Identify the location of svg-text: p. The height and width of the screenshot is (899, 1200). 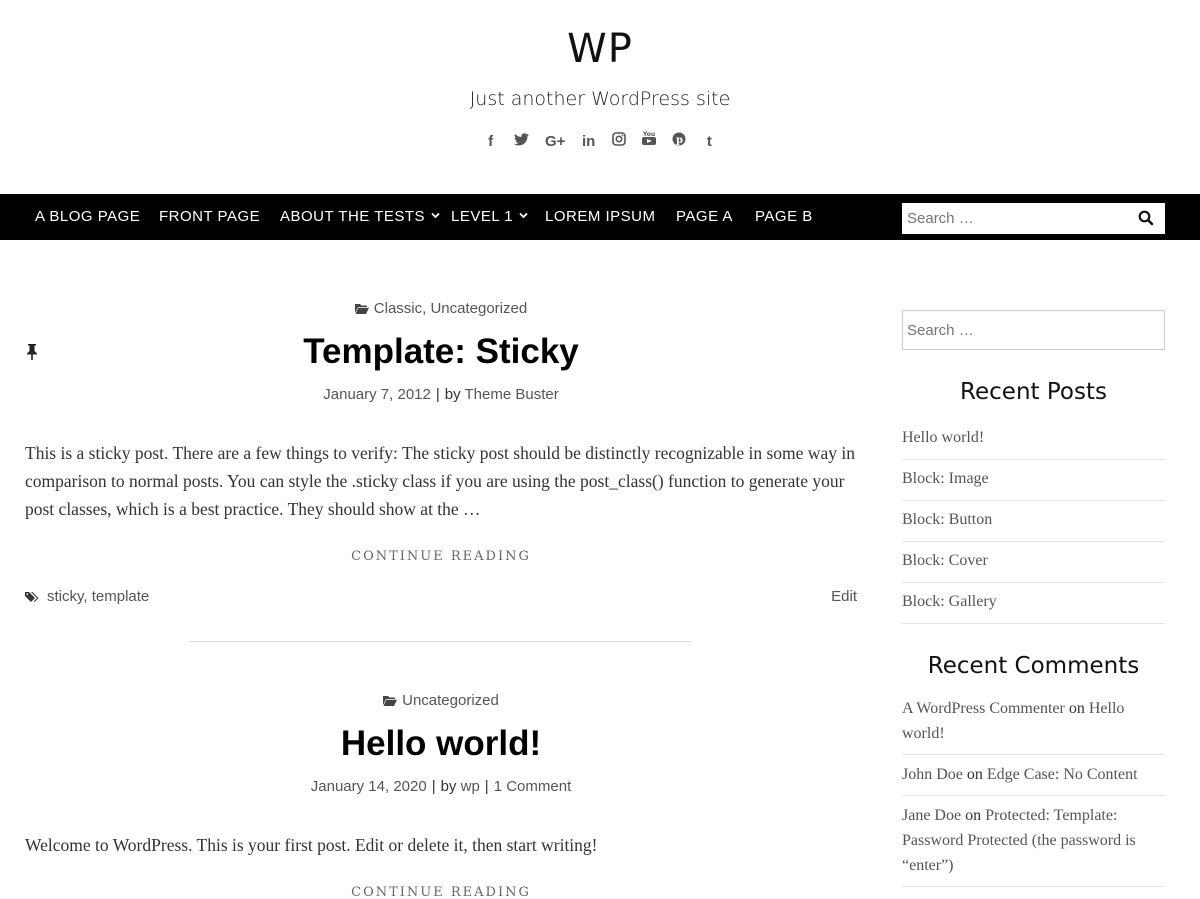
(679, 140).